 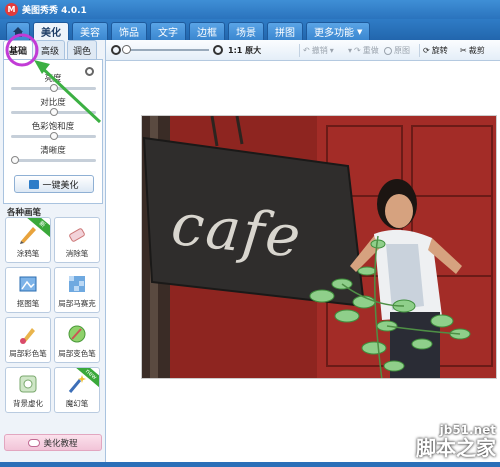 I want to click on chevron-down-icon: ▼, so click(x=360, y=31).